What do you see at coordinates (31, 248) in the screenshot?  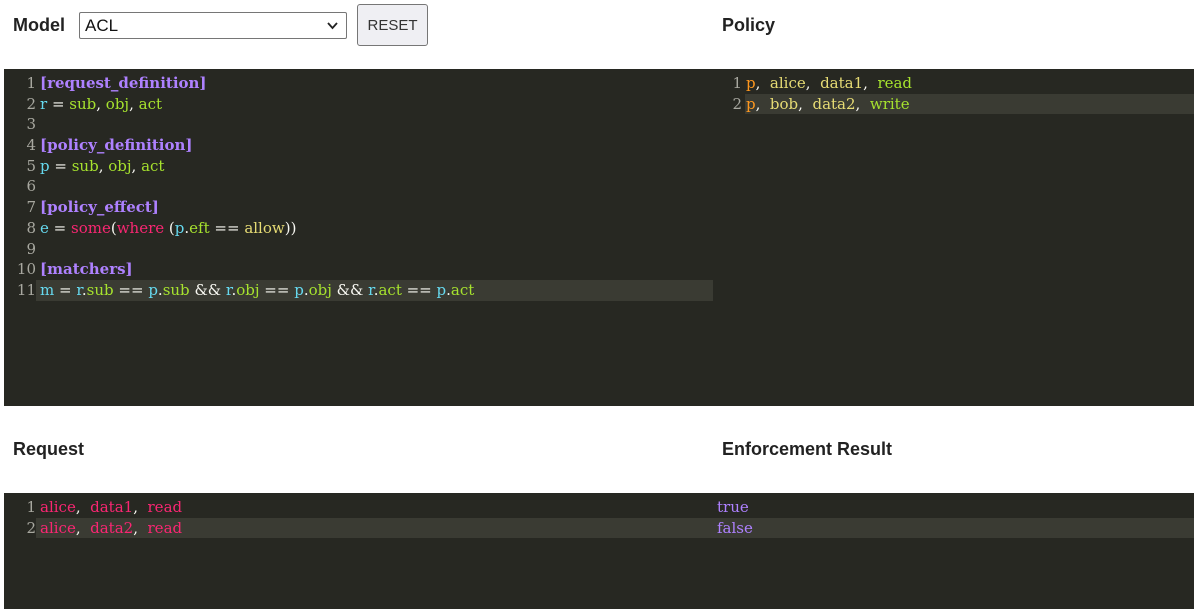 I see `line-number: 9` at bounding box center [31, 248].